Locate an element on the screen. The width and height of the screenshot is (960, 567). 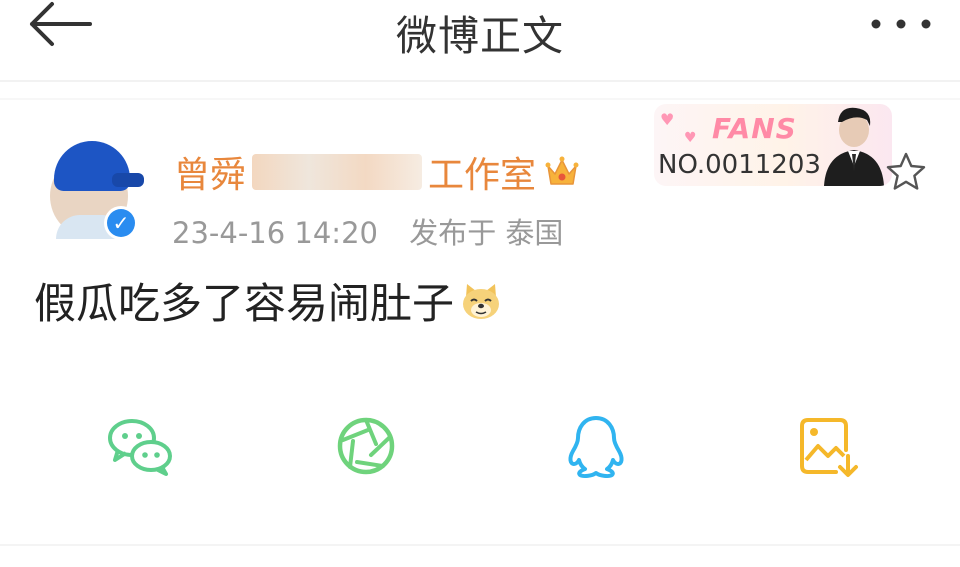
more-button is located at coordinates (901, 24).